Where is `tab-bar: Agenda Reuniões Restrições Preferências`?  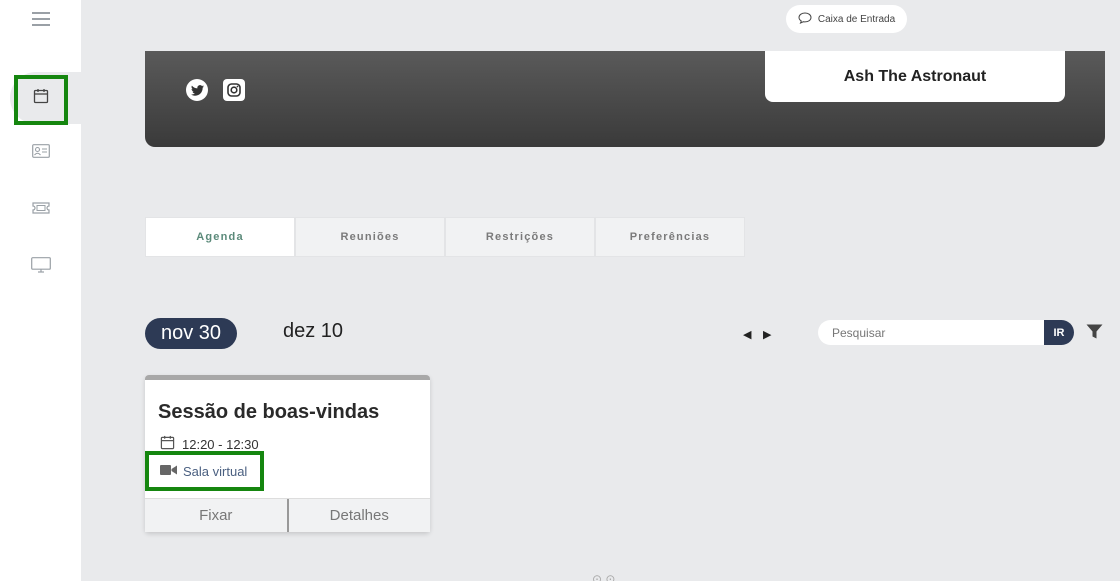
tab-bar: Agenda Reuniões Restrições Preferências is located at coordinates (445, 237).